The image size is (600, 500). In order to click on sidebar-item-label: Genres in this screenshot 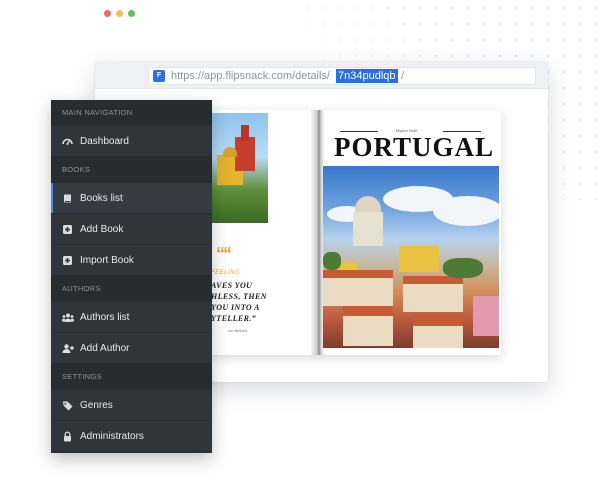, I will do `click(96, 405)`.